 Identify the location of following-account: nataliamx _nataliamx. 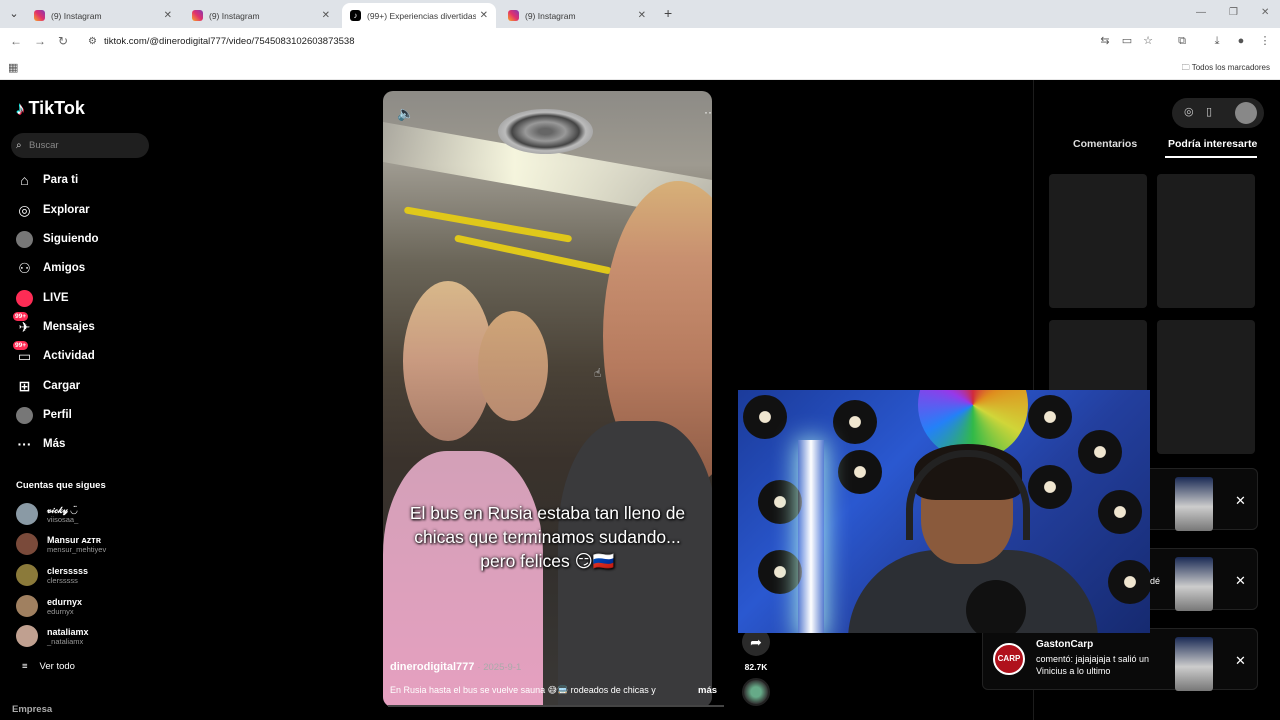
(52, 636).